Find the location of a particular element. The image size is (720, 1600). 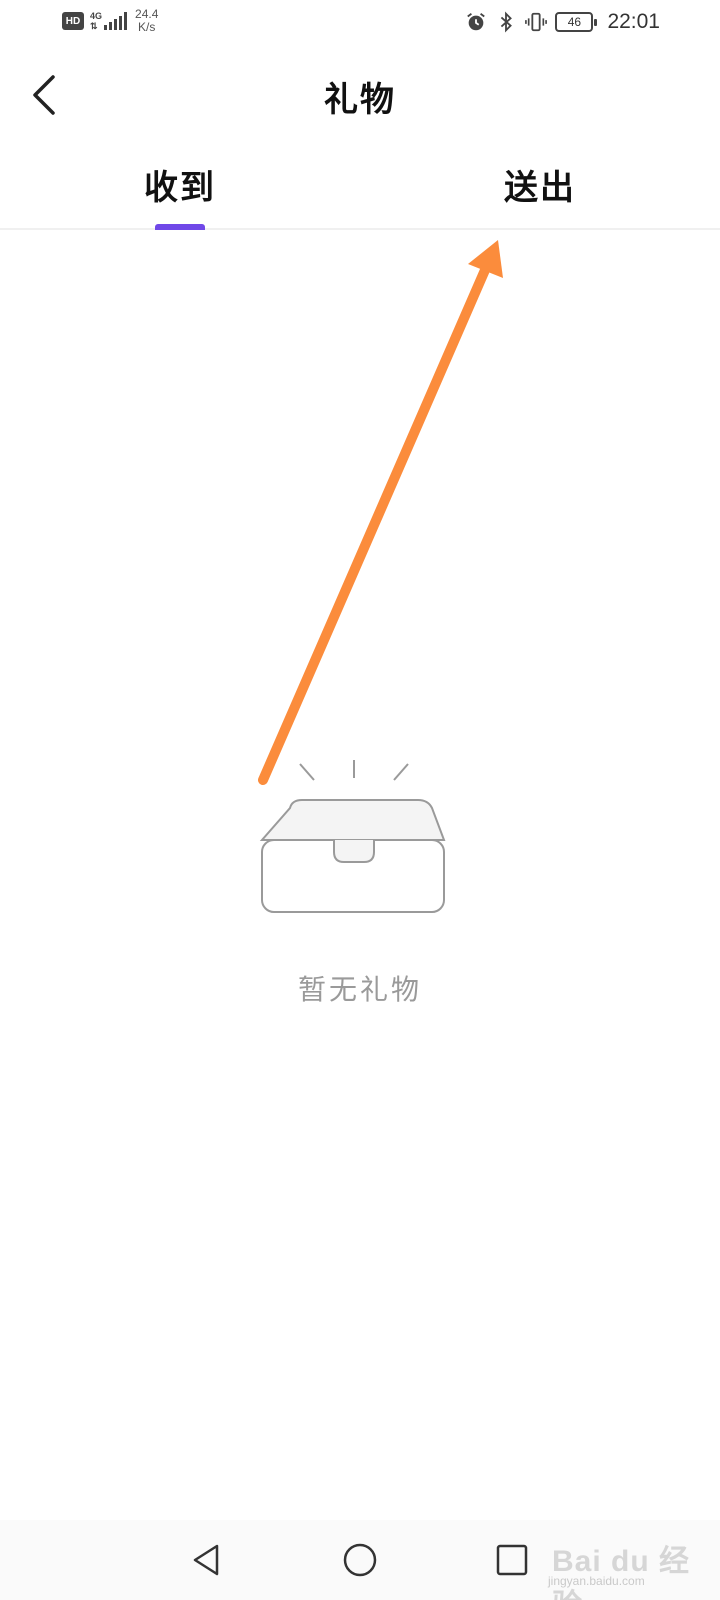

tab-bar: 收到 送出 is located at coordinates (360, 185).